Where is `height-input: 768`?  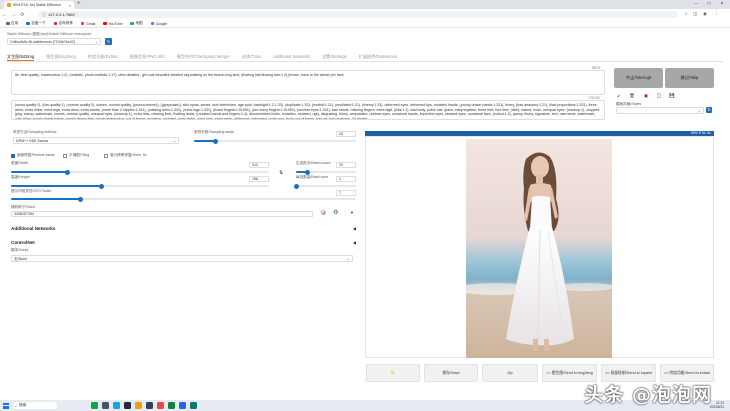
height-input: 768 is located at coordinates (259, 179).